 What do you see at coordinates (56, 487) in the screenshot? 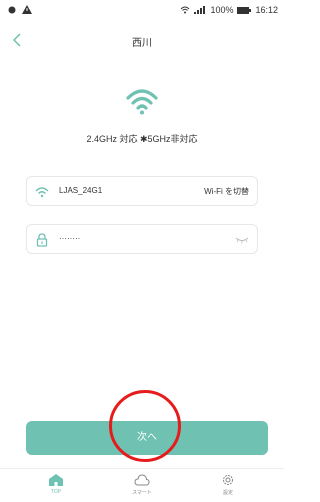
I see `tab-top: TOP` at bounding box center [56, 487].